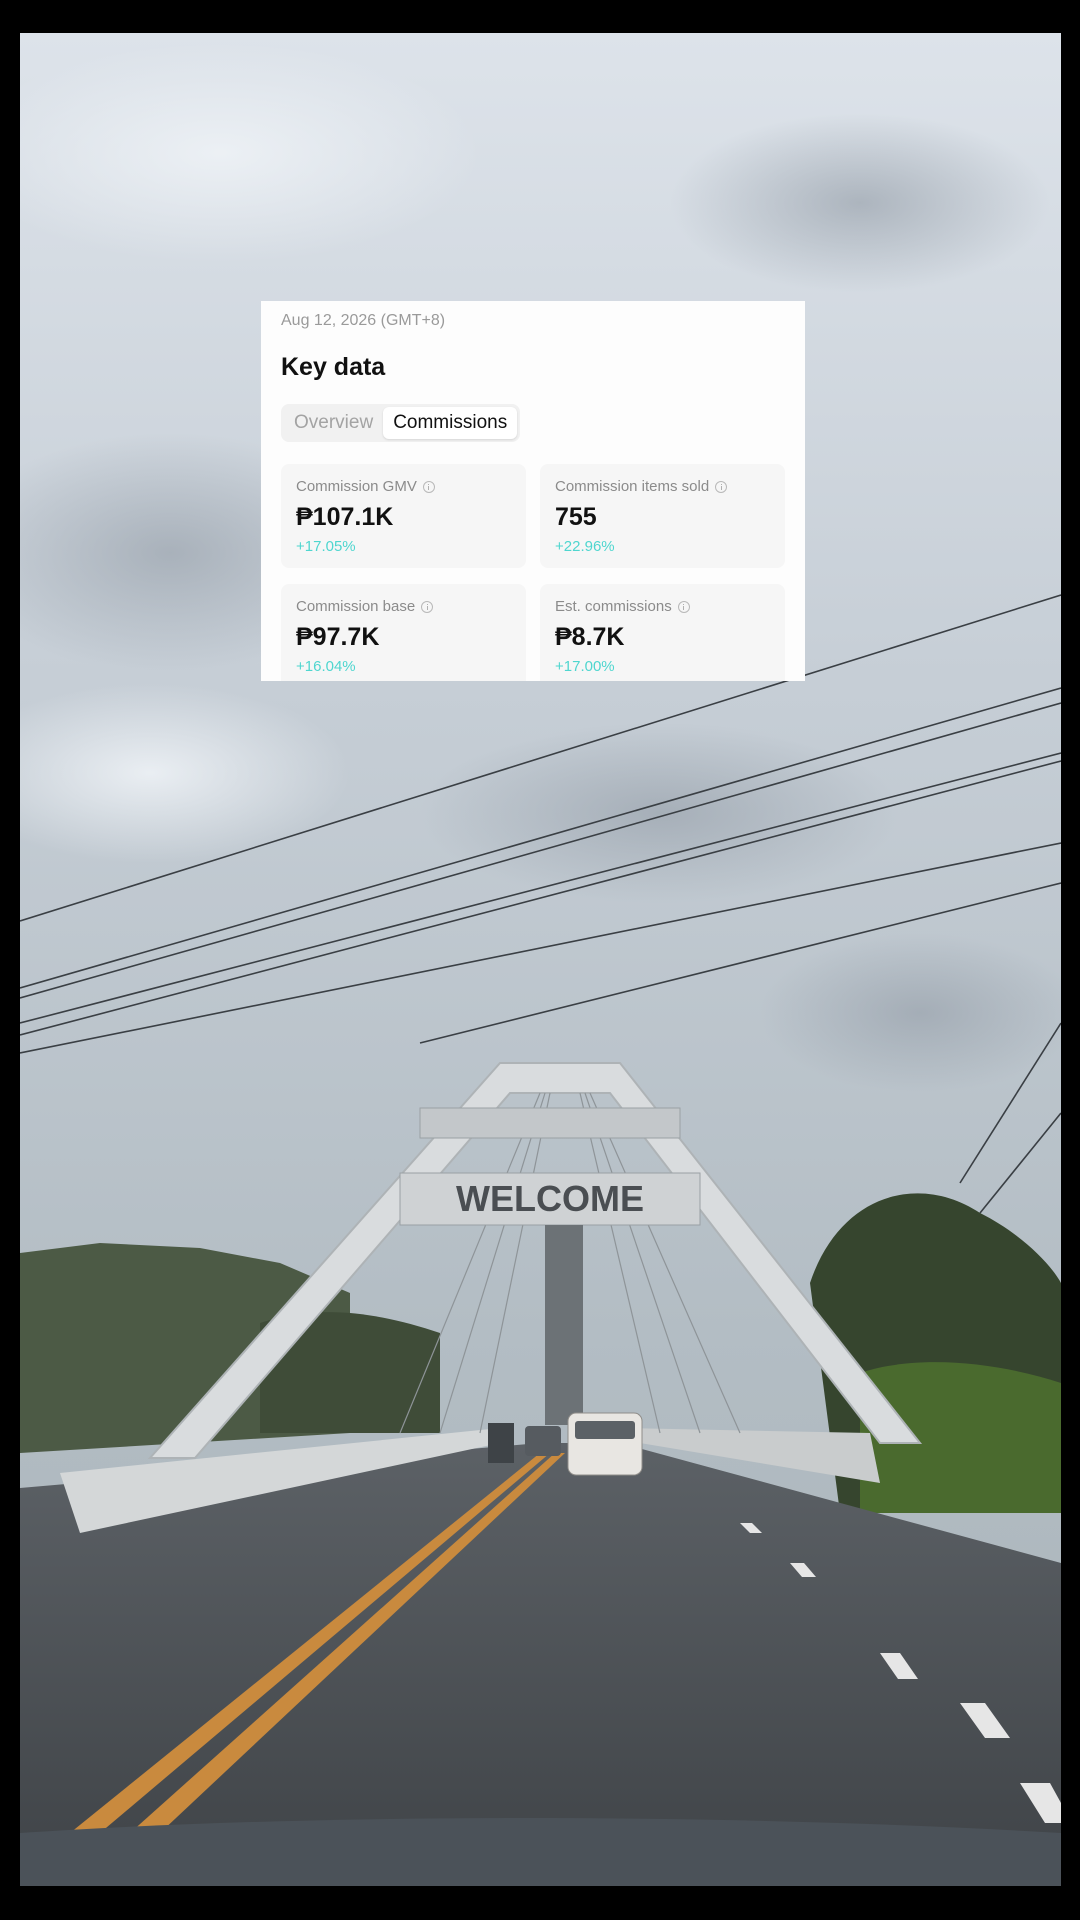 This screenshot has height=1920, width=1080. I want to click on suv-window, so click(605, 1430).